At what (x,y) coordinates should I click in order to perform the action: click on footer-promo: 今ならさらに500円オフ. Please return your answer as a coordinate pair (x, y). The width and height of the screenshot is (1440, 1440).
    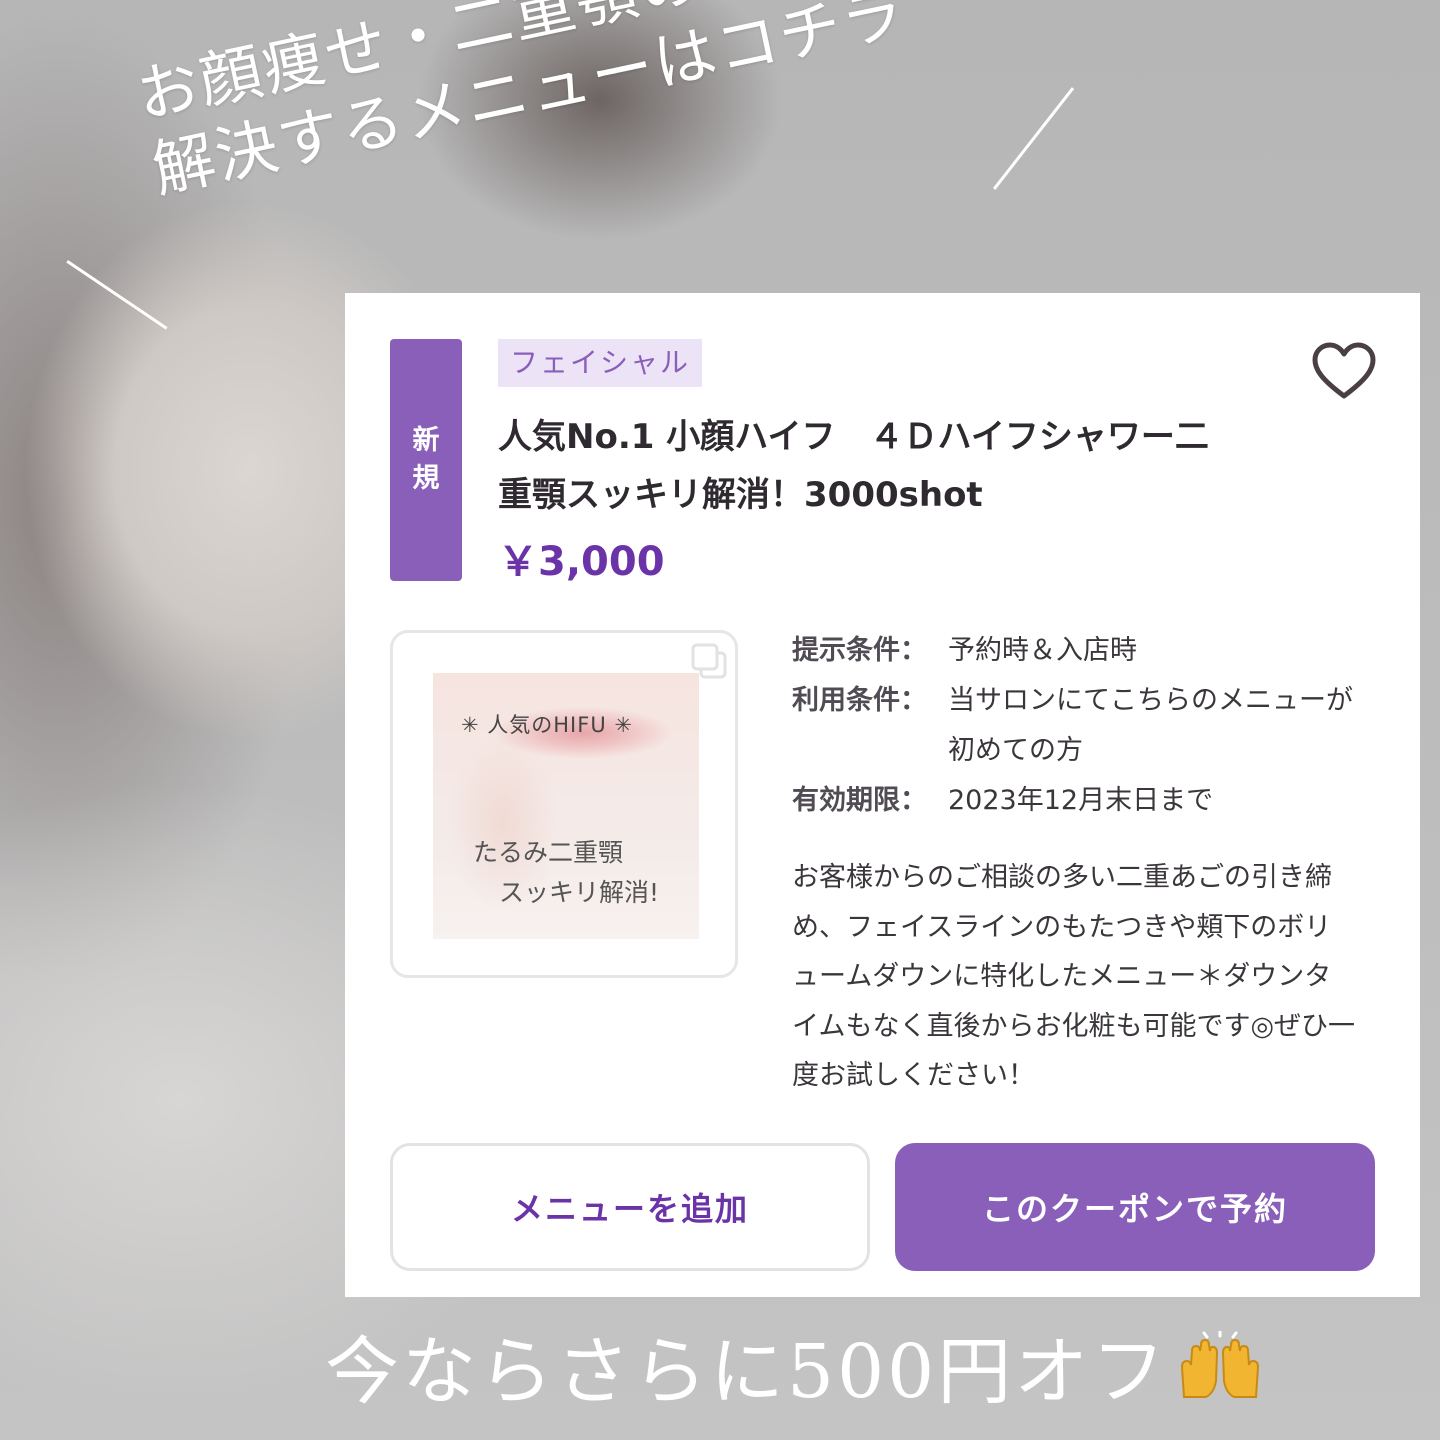
    Looking at the image, I should click on (795, 1365).